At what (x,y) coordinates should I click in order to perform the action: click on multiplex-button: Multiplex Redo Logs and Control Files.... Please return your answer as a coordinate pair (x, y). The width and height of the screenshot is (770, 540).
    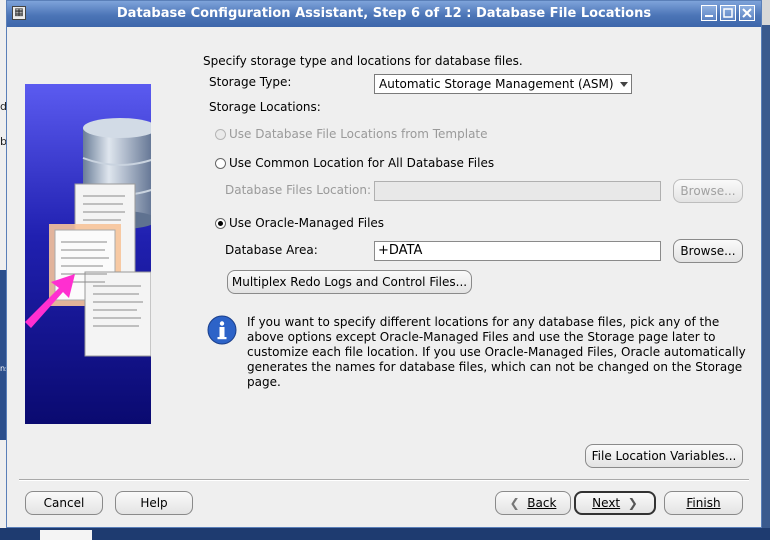
    Looking at the image, I should click on (349, 282).